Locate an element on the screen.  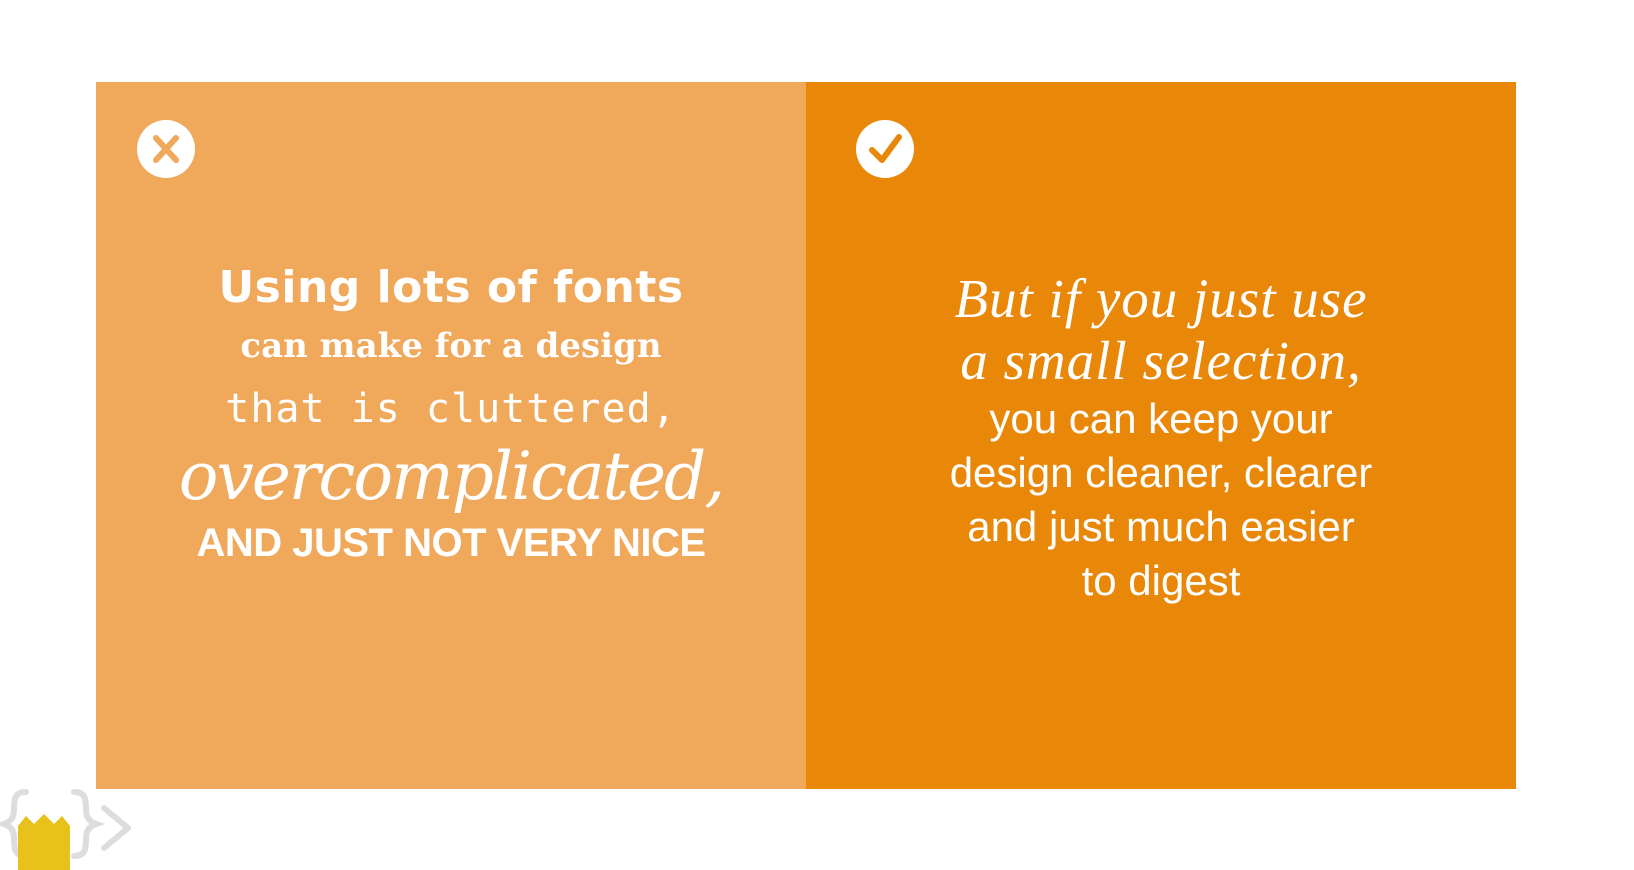
good-line-1: But if you just use is located at coordinates (1161, 298).